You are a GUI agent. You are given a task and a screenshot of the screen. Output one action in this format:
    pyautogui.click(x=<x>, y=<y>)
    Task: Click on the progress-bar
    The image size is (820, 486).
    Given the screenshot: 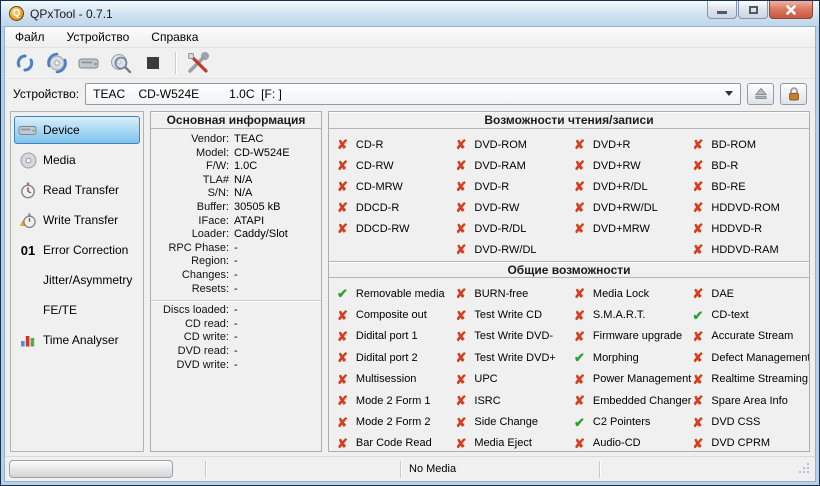 What is the action you would take?
    pyautogui.click(x=91, y=469)
    